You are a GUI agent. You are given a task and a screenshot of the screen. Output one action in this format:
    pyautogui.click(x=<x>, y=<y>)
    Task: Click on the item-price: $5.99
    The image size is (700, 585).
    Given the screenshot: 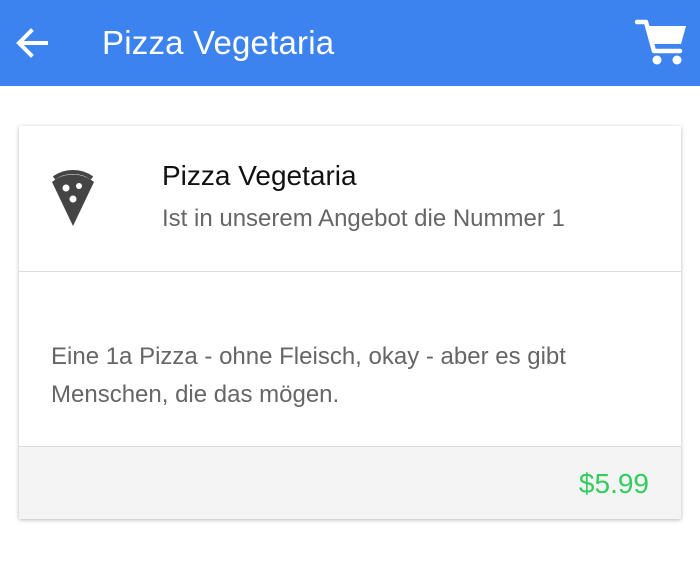 What is the action you would take?
    pyautogui.click(x=613, y=483)
    